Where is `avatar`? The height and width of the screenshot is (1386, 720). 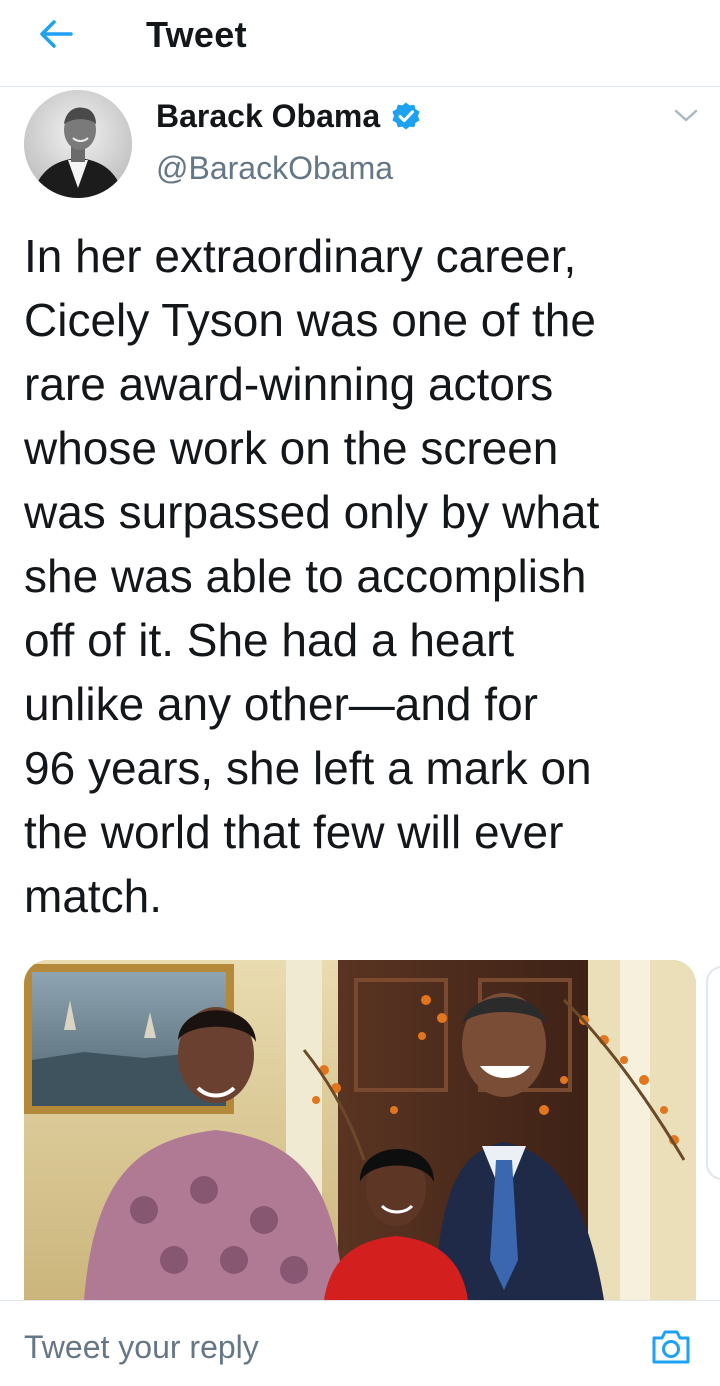 avatar is located at coordinates (78, 144).